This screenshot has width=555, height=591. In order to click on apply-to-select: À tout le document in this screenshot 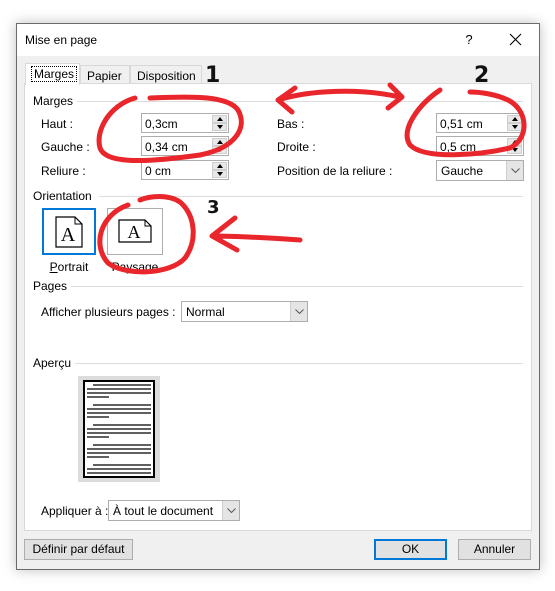, I will do `click(174, 510)`.